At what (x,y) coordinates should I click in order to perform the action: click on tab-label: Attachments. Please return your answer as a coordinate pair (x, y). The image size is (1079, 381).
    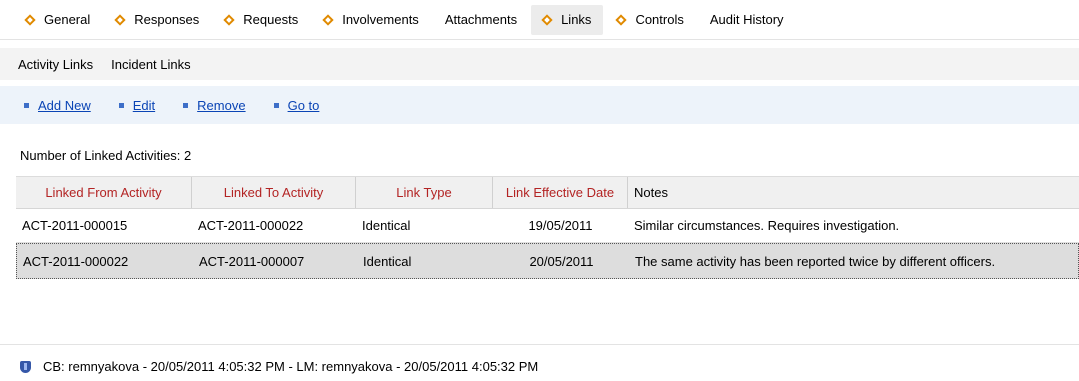
    Looking at the image, I should click on (481, 19).